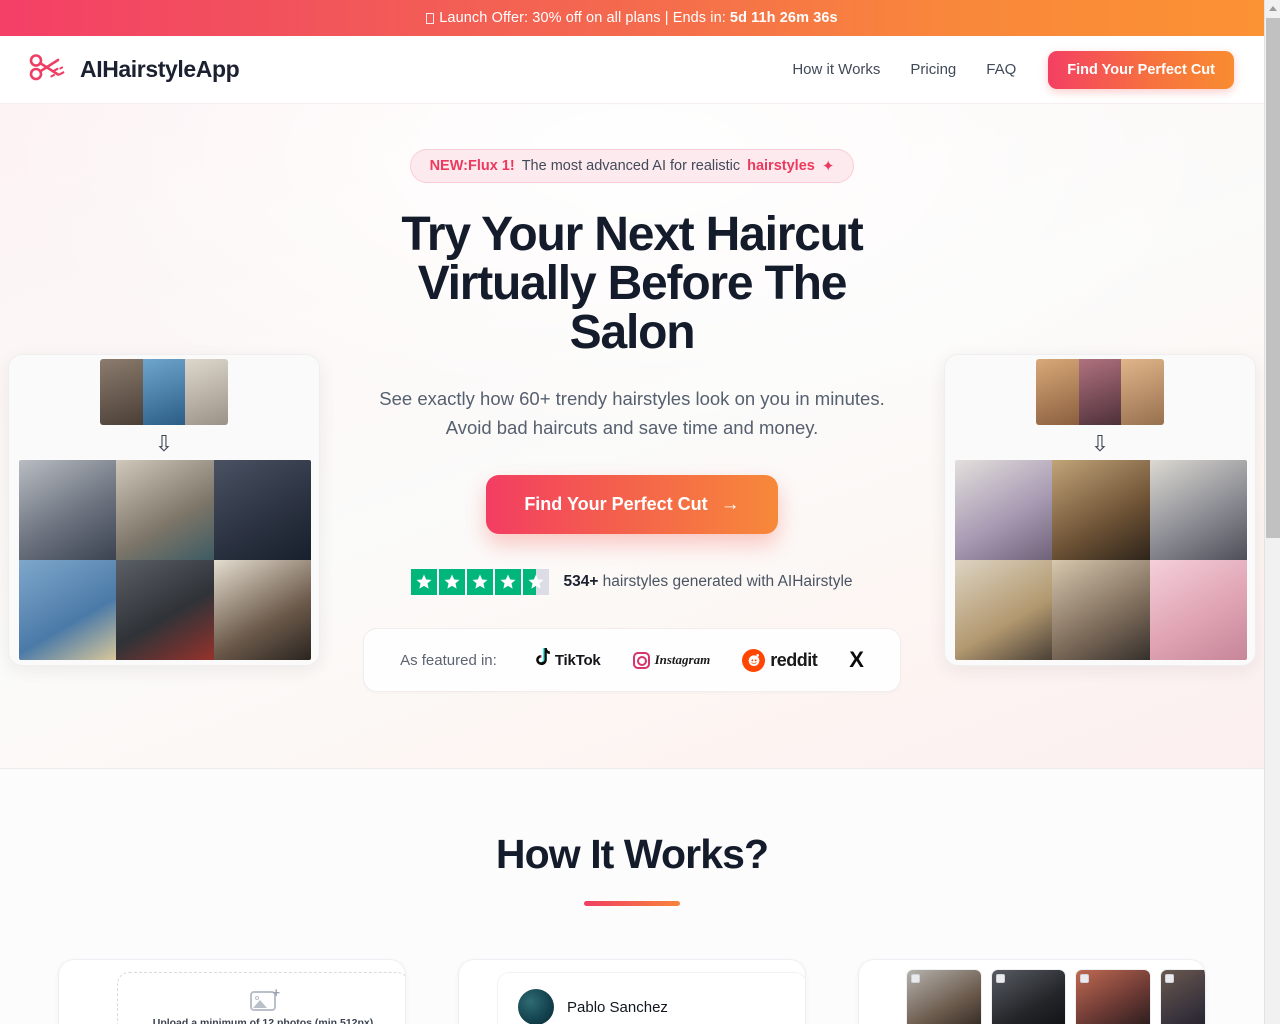  I want to click on sparkle-icon: ✦, so click(828, 166).